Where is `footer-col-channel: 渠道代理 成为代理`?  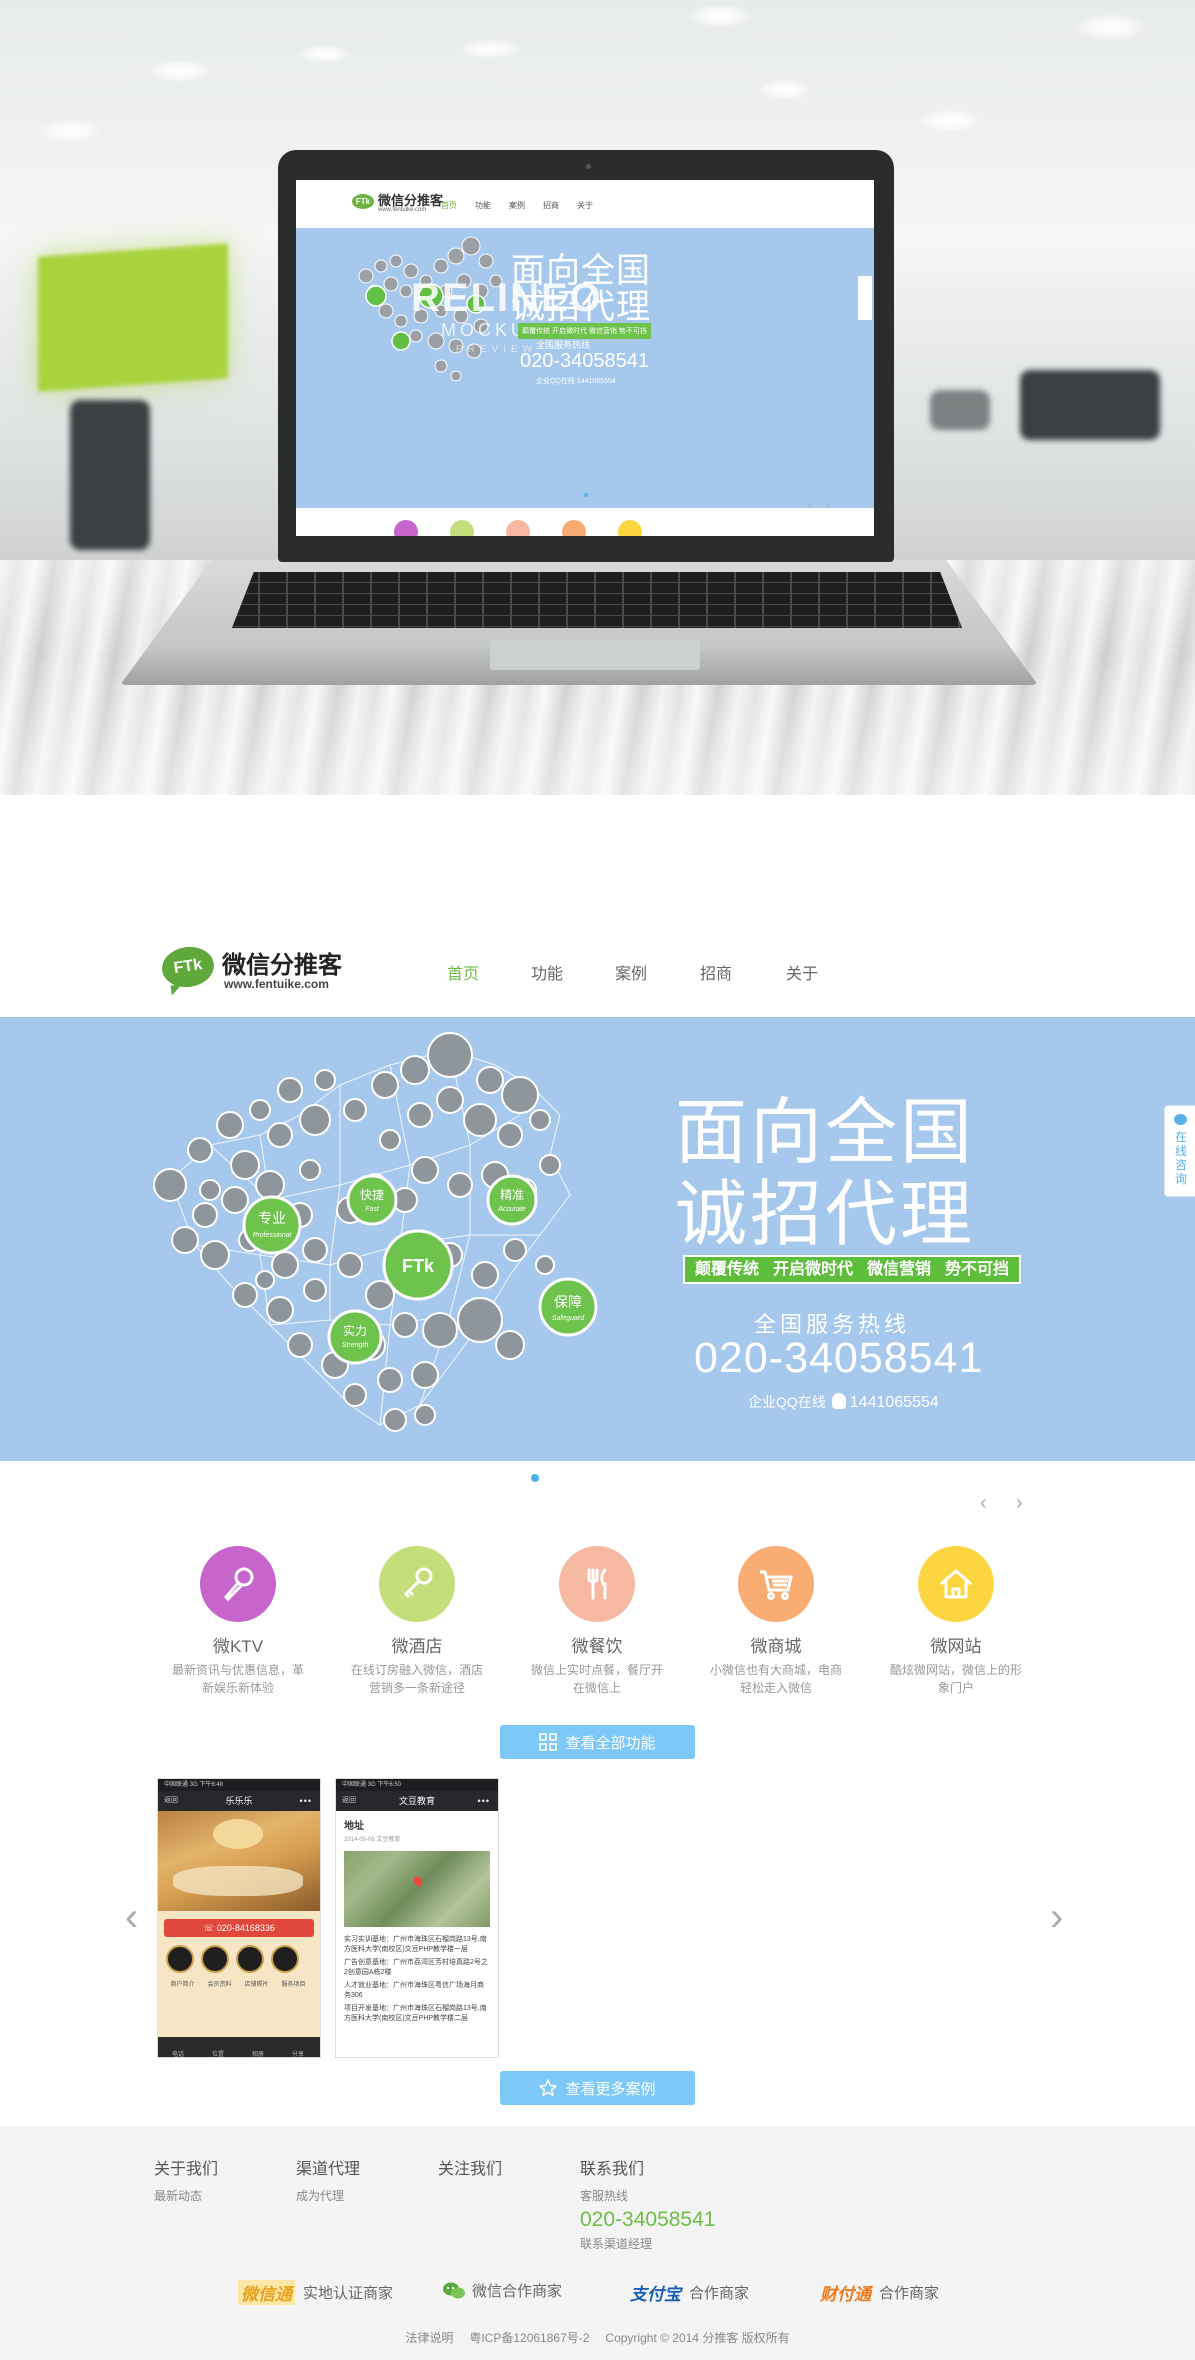
footer-col-channel: 渠道代理 成为代理 is located at coordinates (328, 2179).